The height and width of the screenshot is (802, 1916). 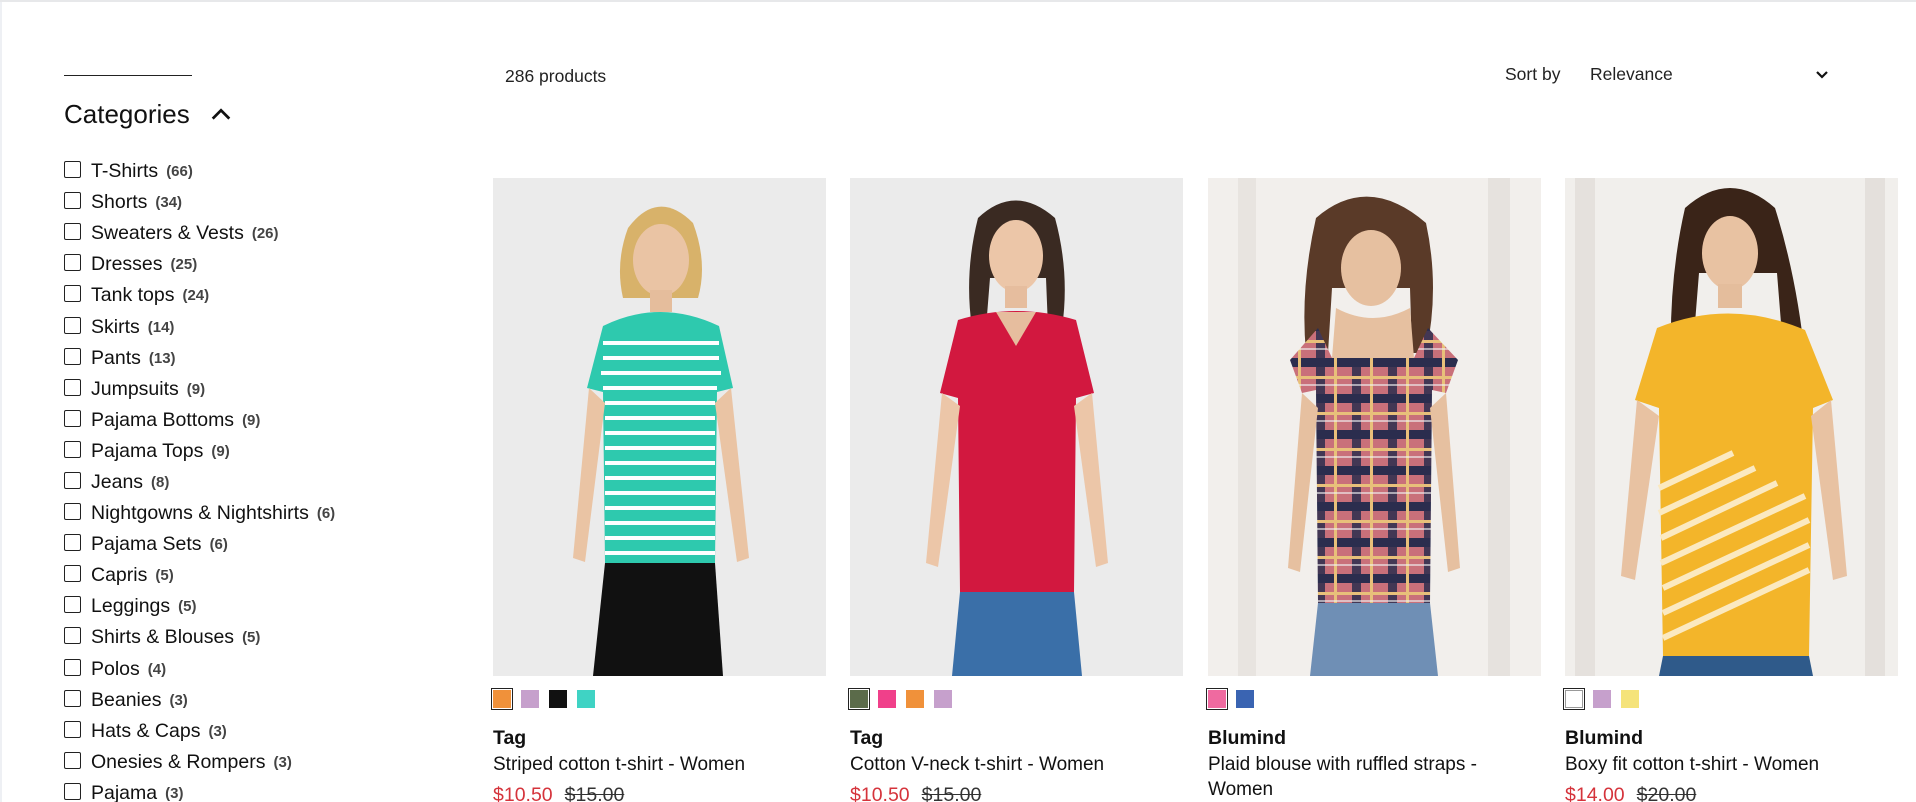 What do you see at coordinates (1016, 764) in the screenshot?
I see `product-name: Cotton V-neck t-shirt - Women` at bounding box center [1016, 764].